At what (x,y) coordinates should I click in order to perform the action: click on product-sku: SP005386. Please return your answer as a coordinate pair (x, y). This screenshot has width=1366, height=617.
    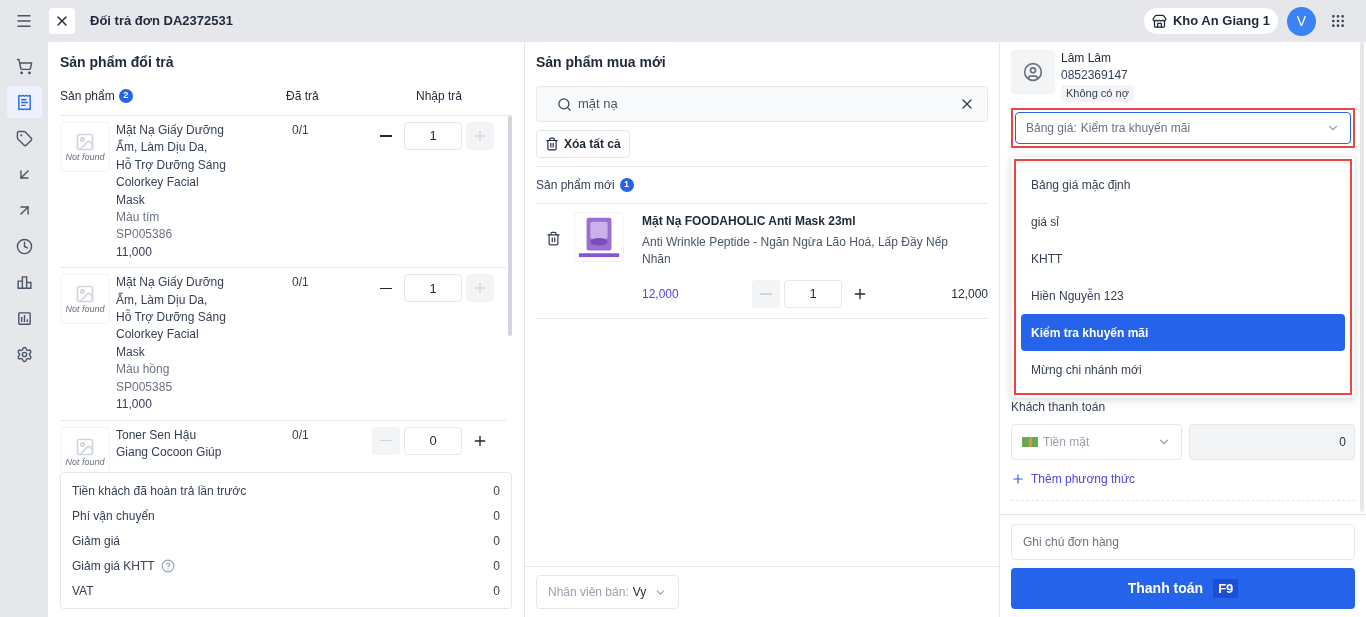
    Looking at the image, I should click on (145, 235).